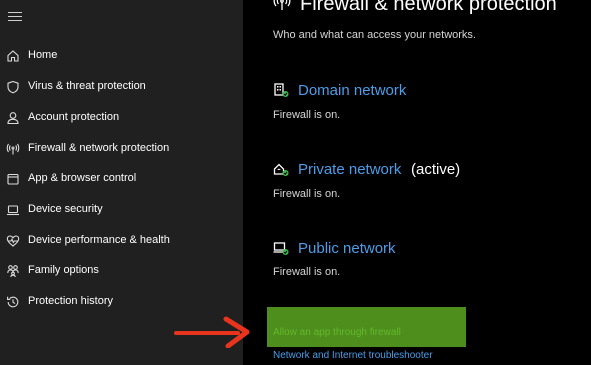 Image resolution: width=591 pixels, height=365 pixels. What do you see at coordinates (353, 355) in the screenshot?
I see `network-troubleshooter-link: Network and Internet troubleshooter` at bounding box center [353, 355].